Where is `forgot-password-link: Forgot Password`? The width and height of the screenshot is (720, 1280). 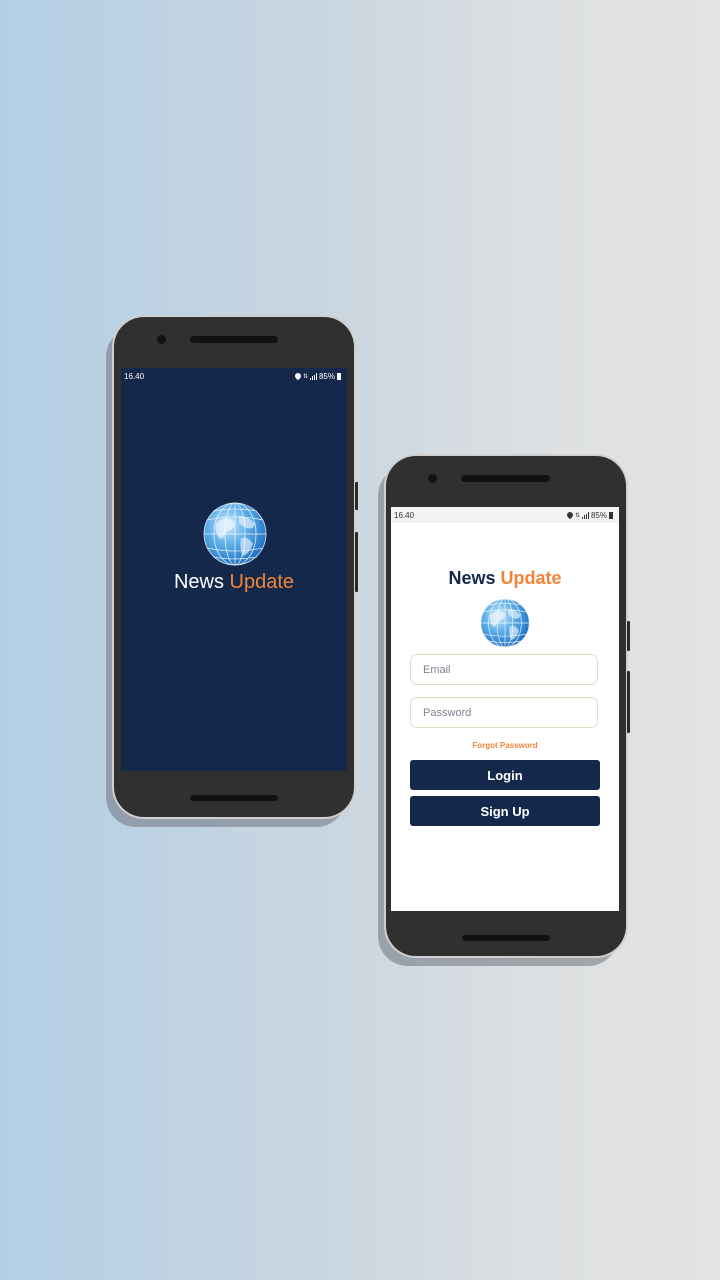 forgot-password-link: Forgot Password is located at coordinates (505, 745).